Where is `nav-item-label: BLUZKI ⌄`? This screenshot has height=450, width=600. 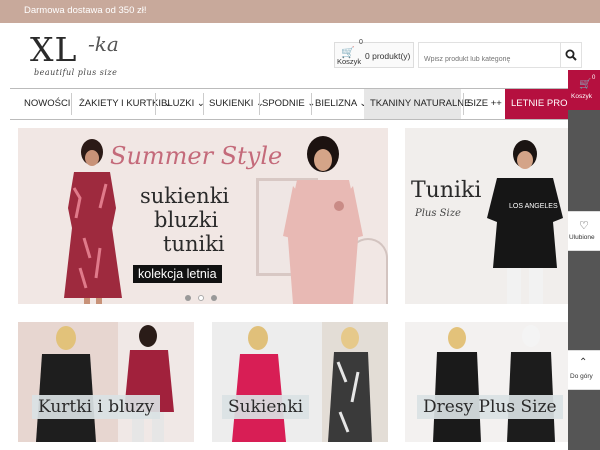 nav-item-label: BLUZKI ⌄ is located at coordinates (183, 103).